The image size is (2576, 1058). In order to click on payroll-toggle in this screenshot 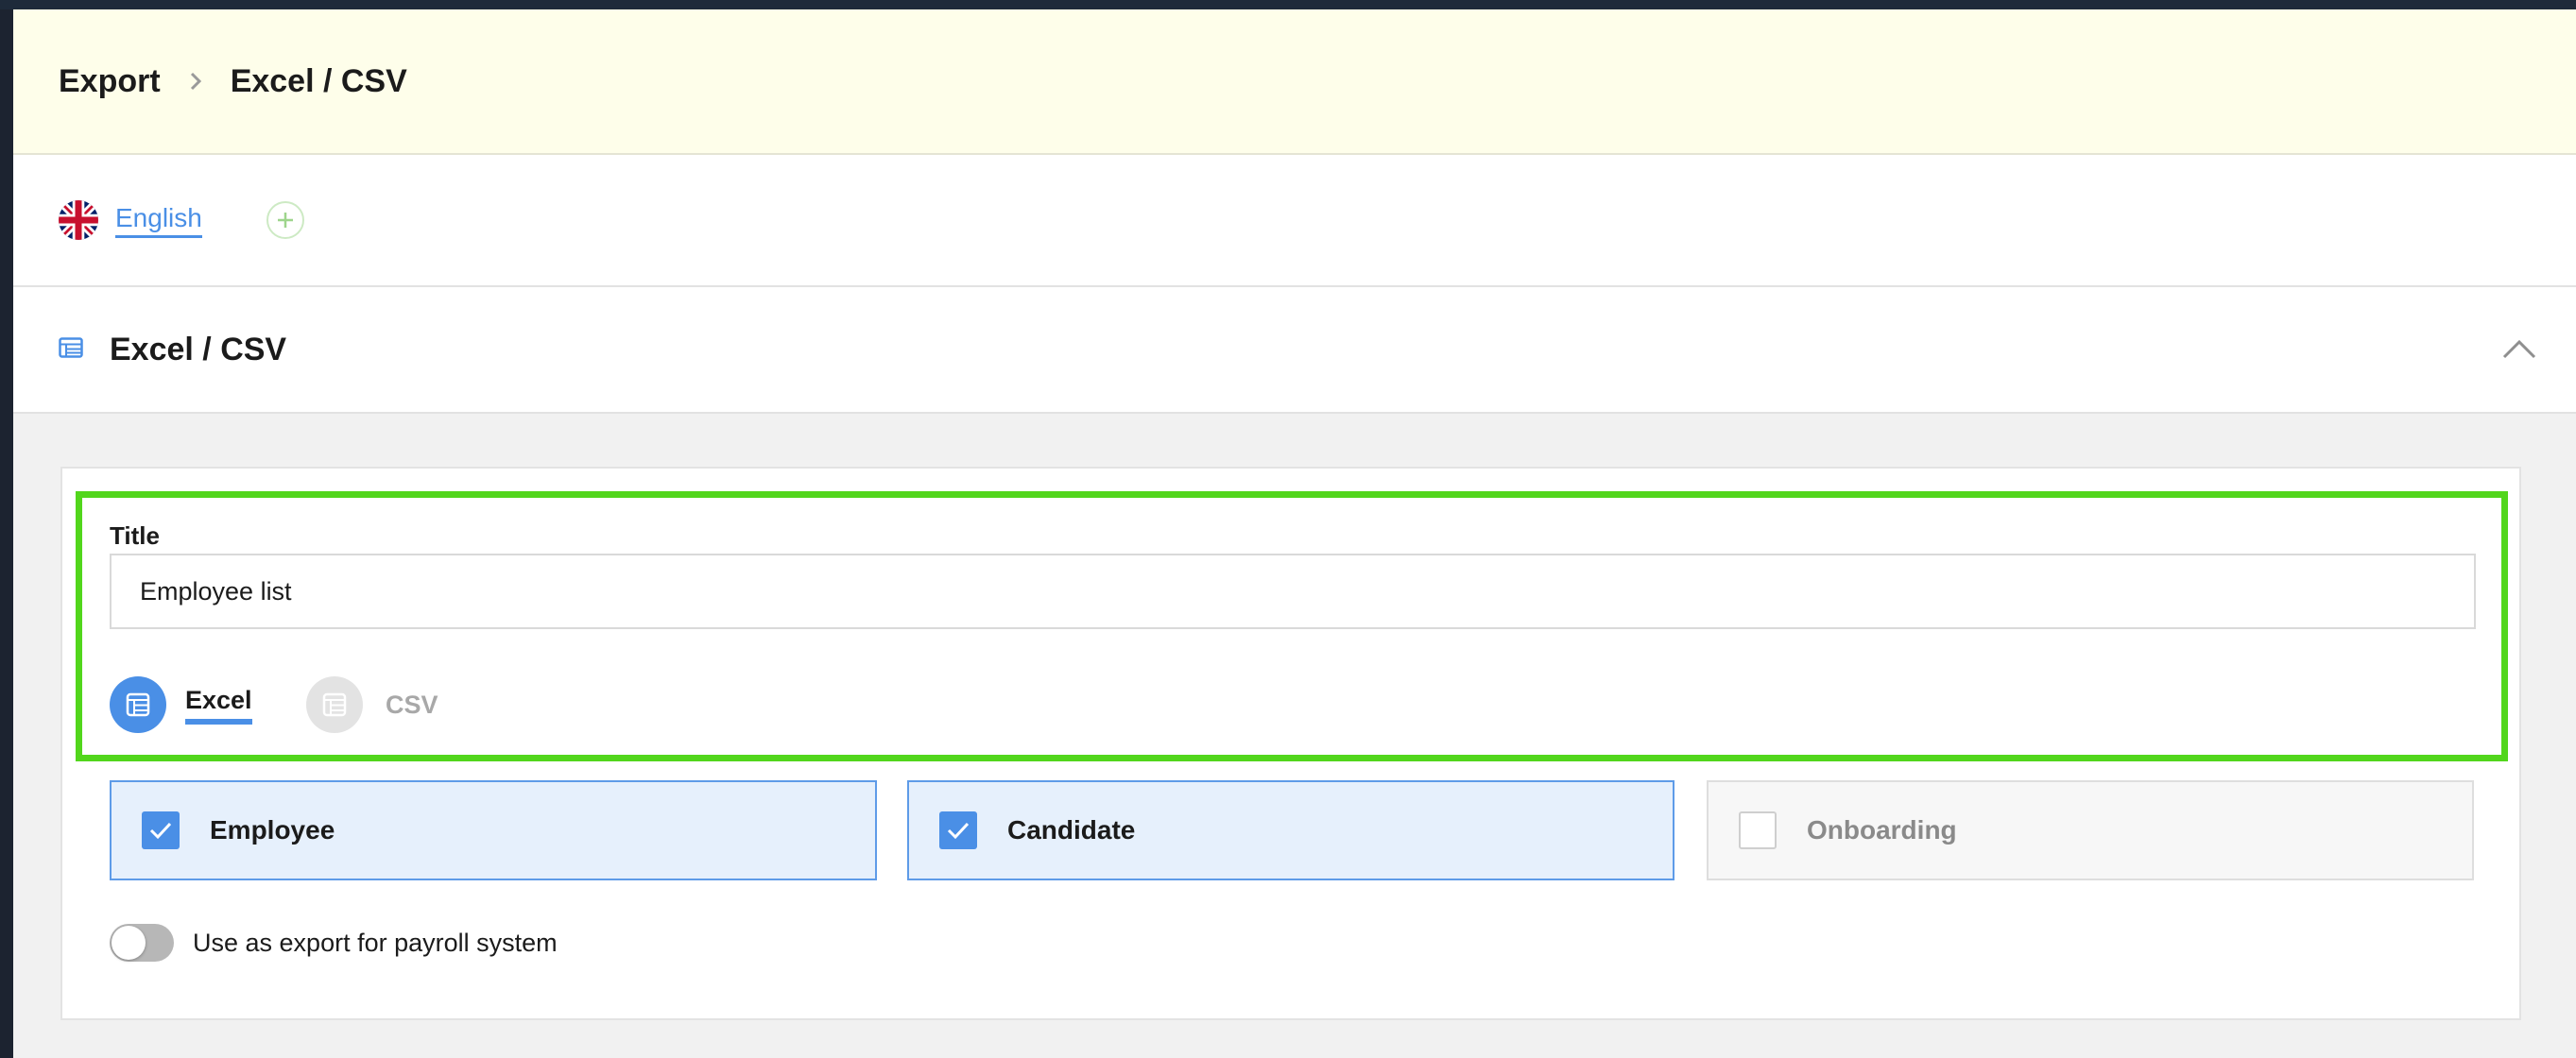, I will do `click(142, 943)`.